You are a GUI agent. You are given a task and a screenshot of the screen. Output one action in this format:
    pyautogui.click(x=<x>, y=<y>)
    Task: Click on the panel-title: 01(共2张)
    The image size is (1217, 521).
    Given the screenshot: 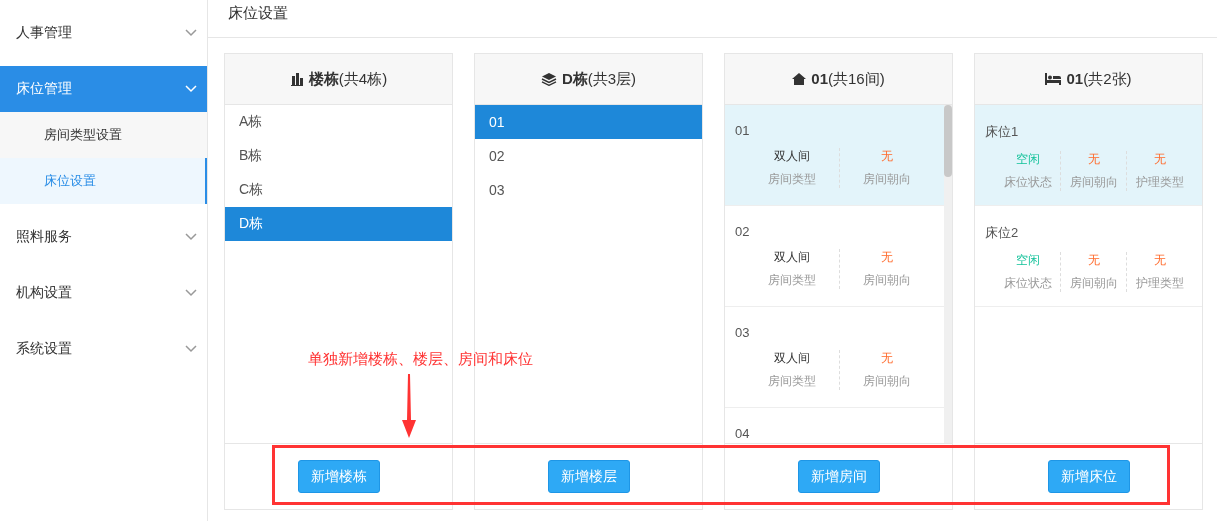 What is the action you would take?
    pyautogui.click(x=1099, y=79)
    